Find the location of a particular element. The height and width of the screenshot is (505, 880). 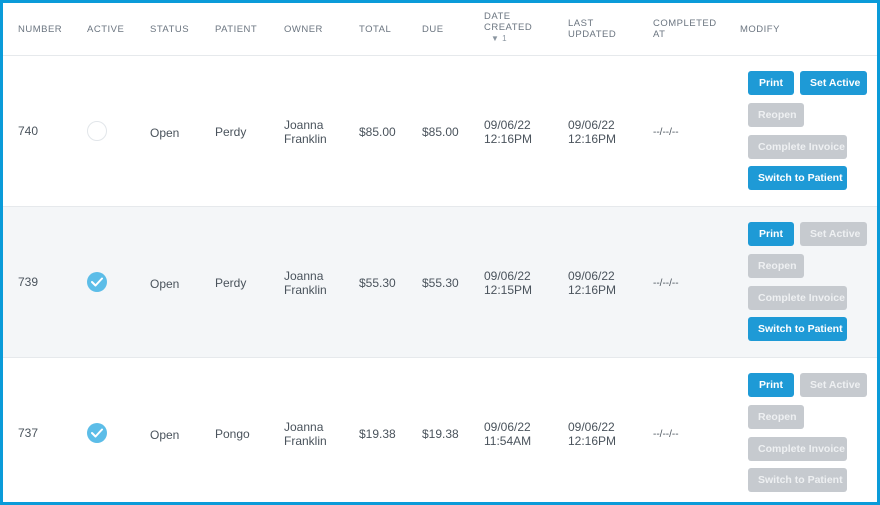

date-created: 09/06/22 11:54AM is located at coordinates (507, 434).